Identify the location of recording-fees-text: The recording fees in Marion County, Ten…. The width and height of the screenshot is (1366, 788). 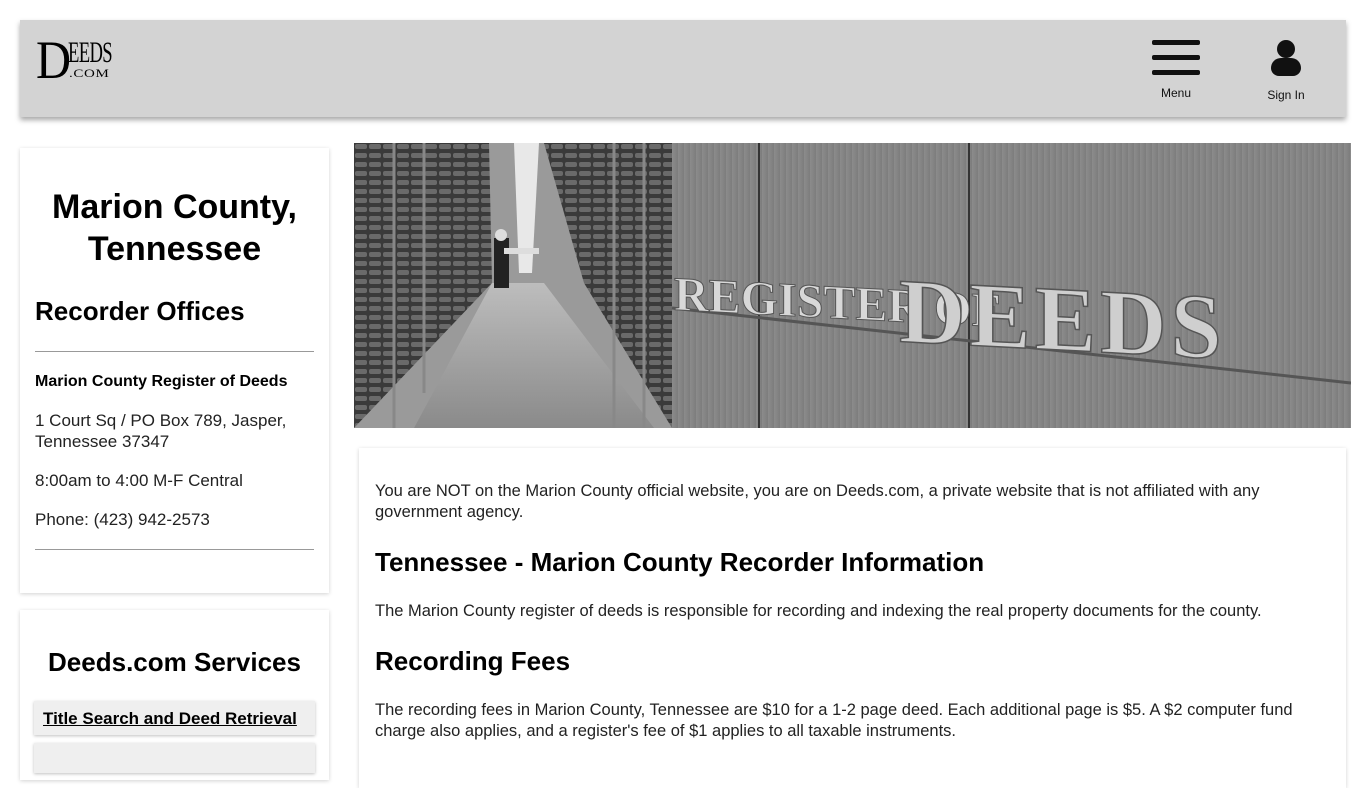
(834, 720).